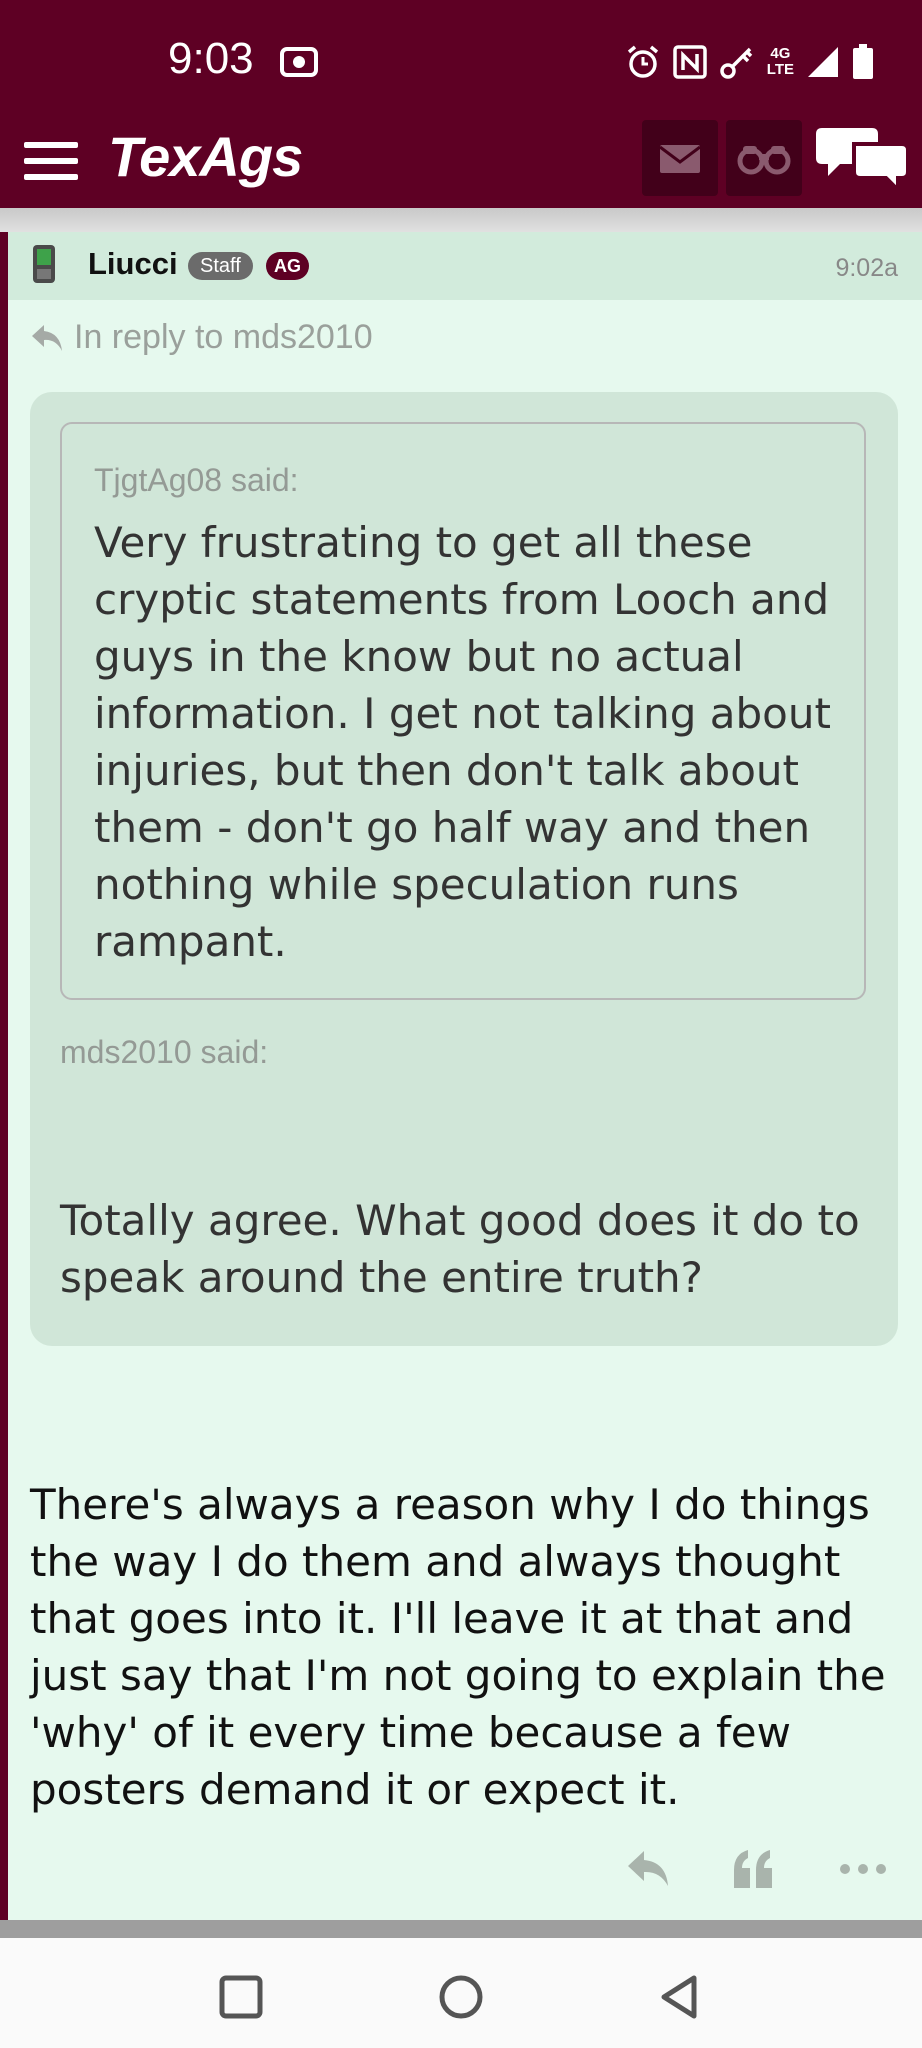 The width and height of the screenshot is (922, 2048). I want to click on top-nav-bar: TexAgs, so click(461, 164).